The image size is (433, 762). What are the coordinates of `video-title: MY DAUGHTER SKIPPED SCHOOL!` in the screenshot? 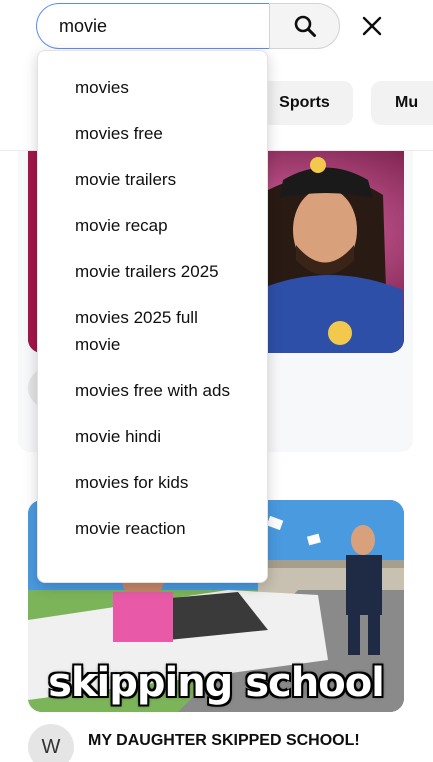 It's located at (224, 741).